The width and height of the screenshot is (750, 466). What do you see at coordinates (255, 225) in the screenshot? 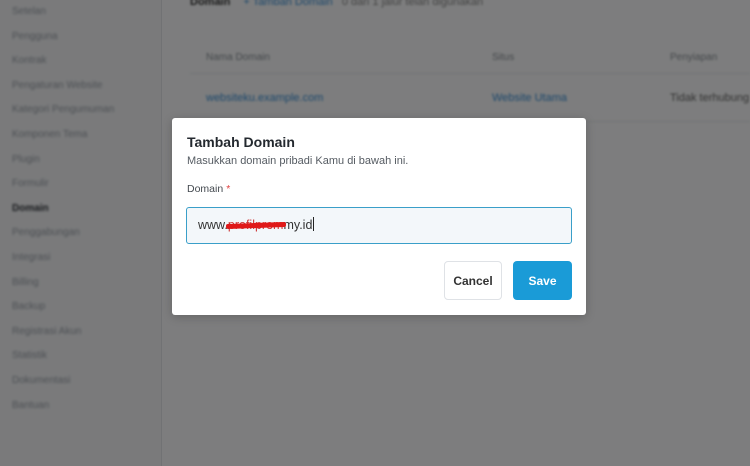
I see `redacted-text: profilprem` at bounding box center [255, 225].